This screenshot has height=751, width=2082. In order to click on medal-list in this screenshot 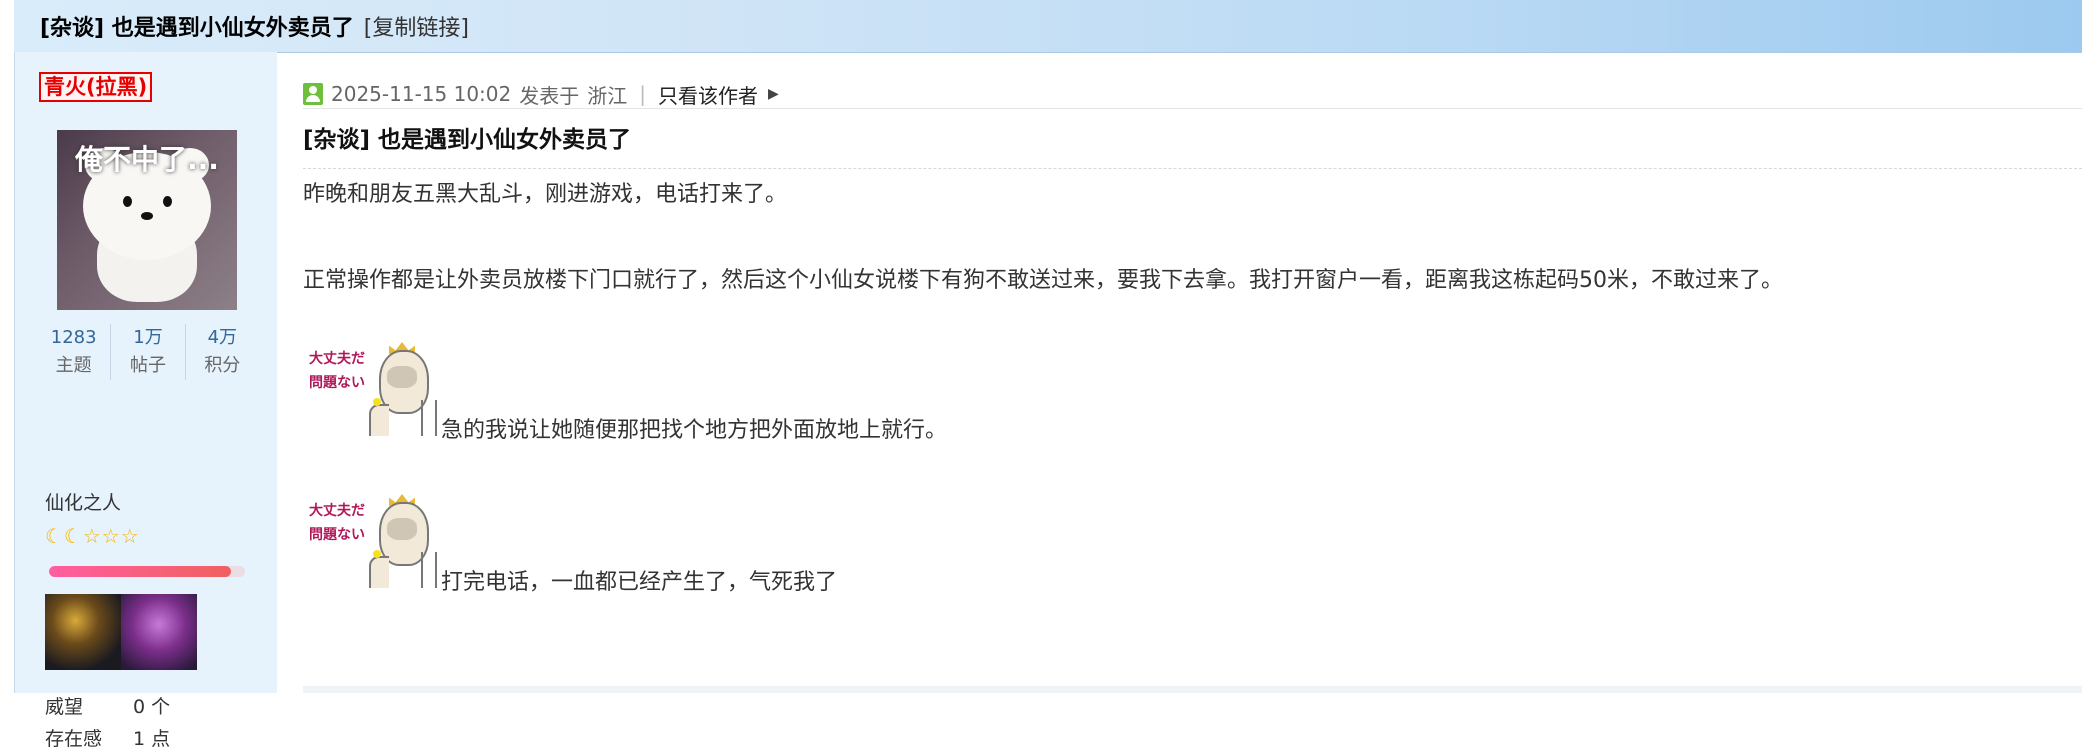, I will do `click(121, 632)`.